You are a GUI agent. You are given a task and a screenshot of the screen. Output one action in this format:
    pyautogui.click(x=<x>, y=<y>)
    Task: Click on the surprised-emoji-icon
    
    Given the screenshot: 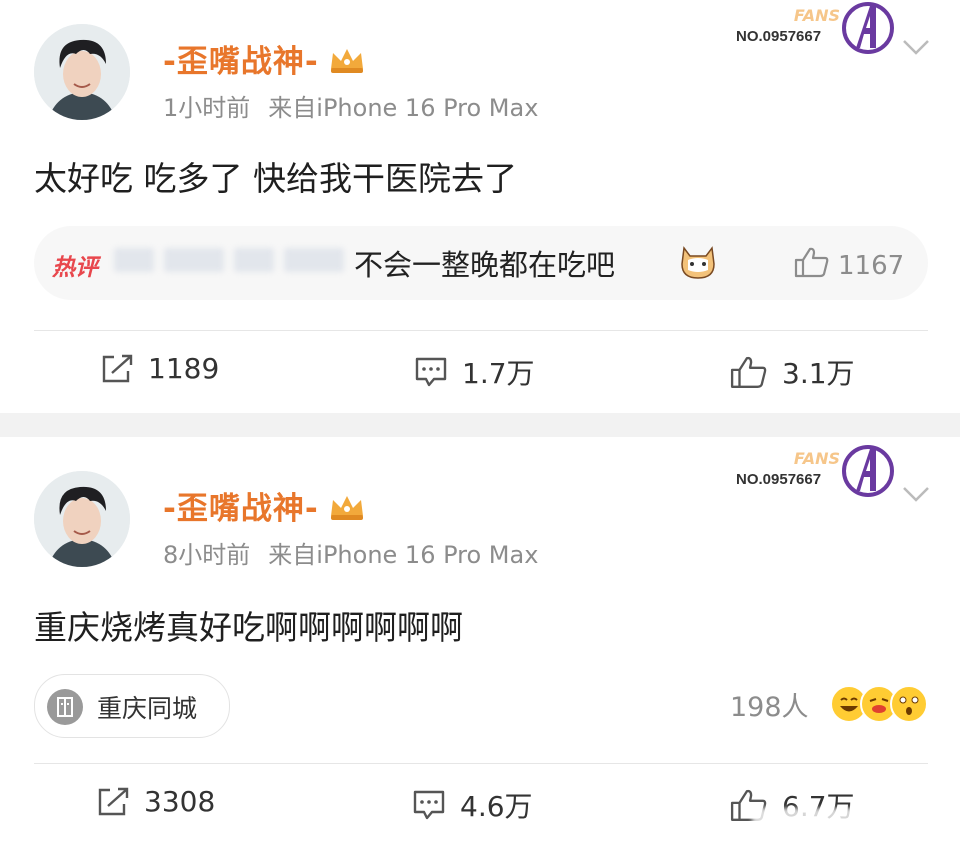 What is the action you would take?
    pyautogui.click(x=909, y=704)
    